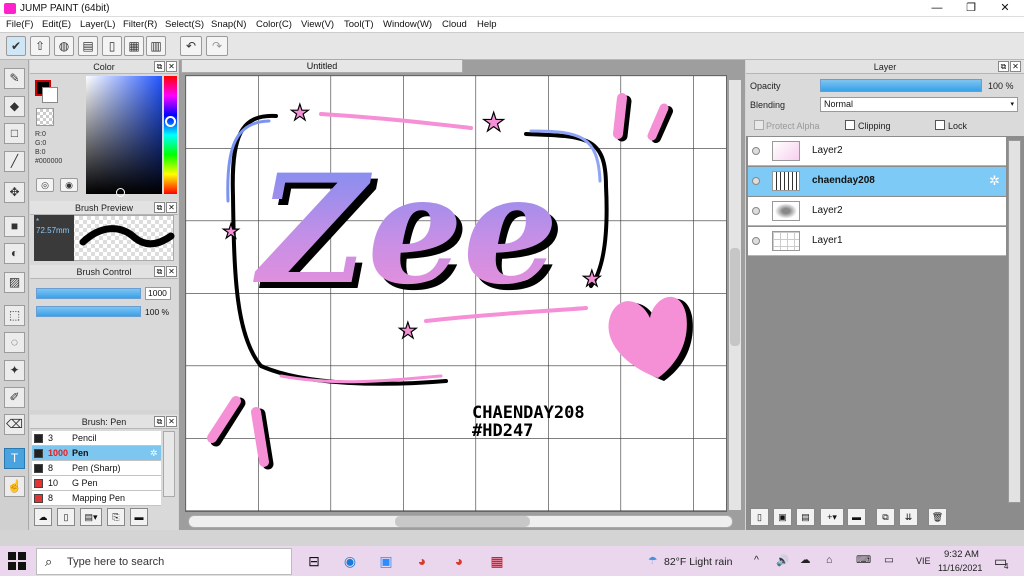 The height and width of the screenshot is (576, 1024). What do you see at coordinates (140, 24) in the screenshot?
I see `menu-filter: Filter(R)` at bounding box center [140, 24].